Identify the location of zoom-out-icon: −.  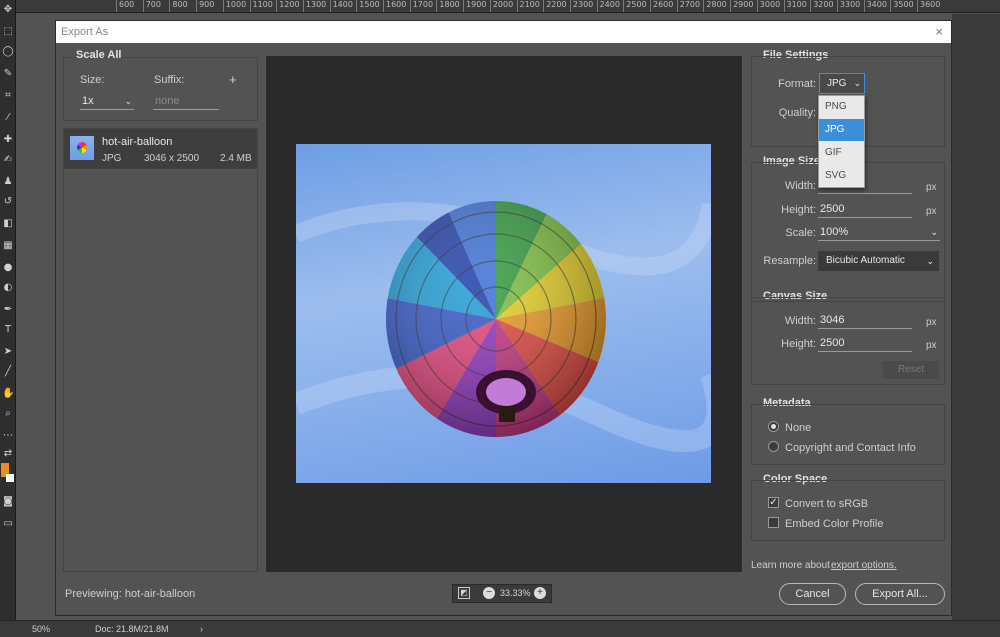
(489, 593).